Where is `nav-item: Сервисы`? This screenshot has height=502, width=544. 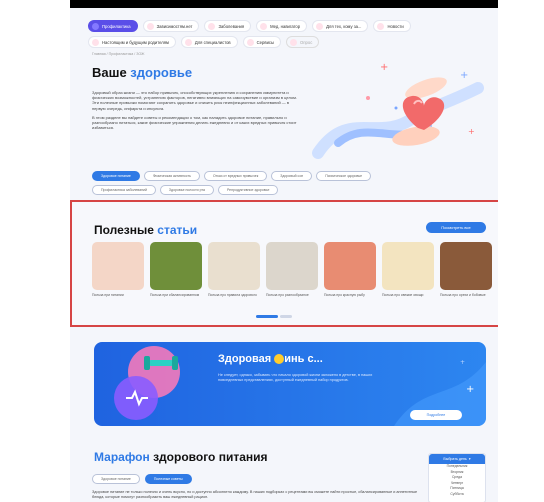
nav-item: Сервисы is located at coordinates (262, 42).